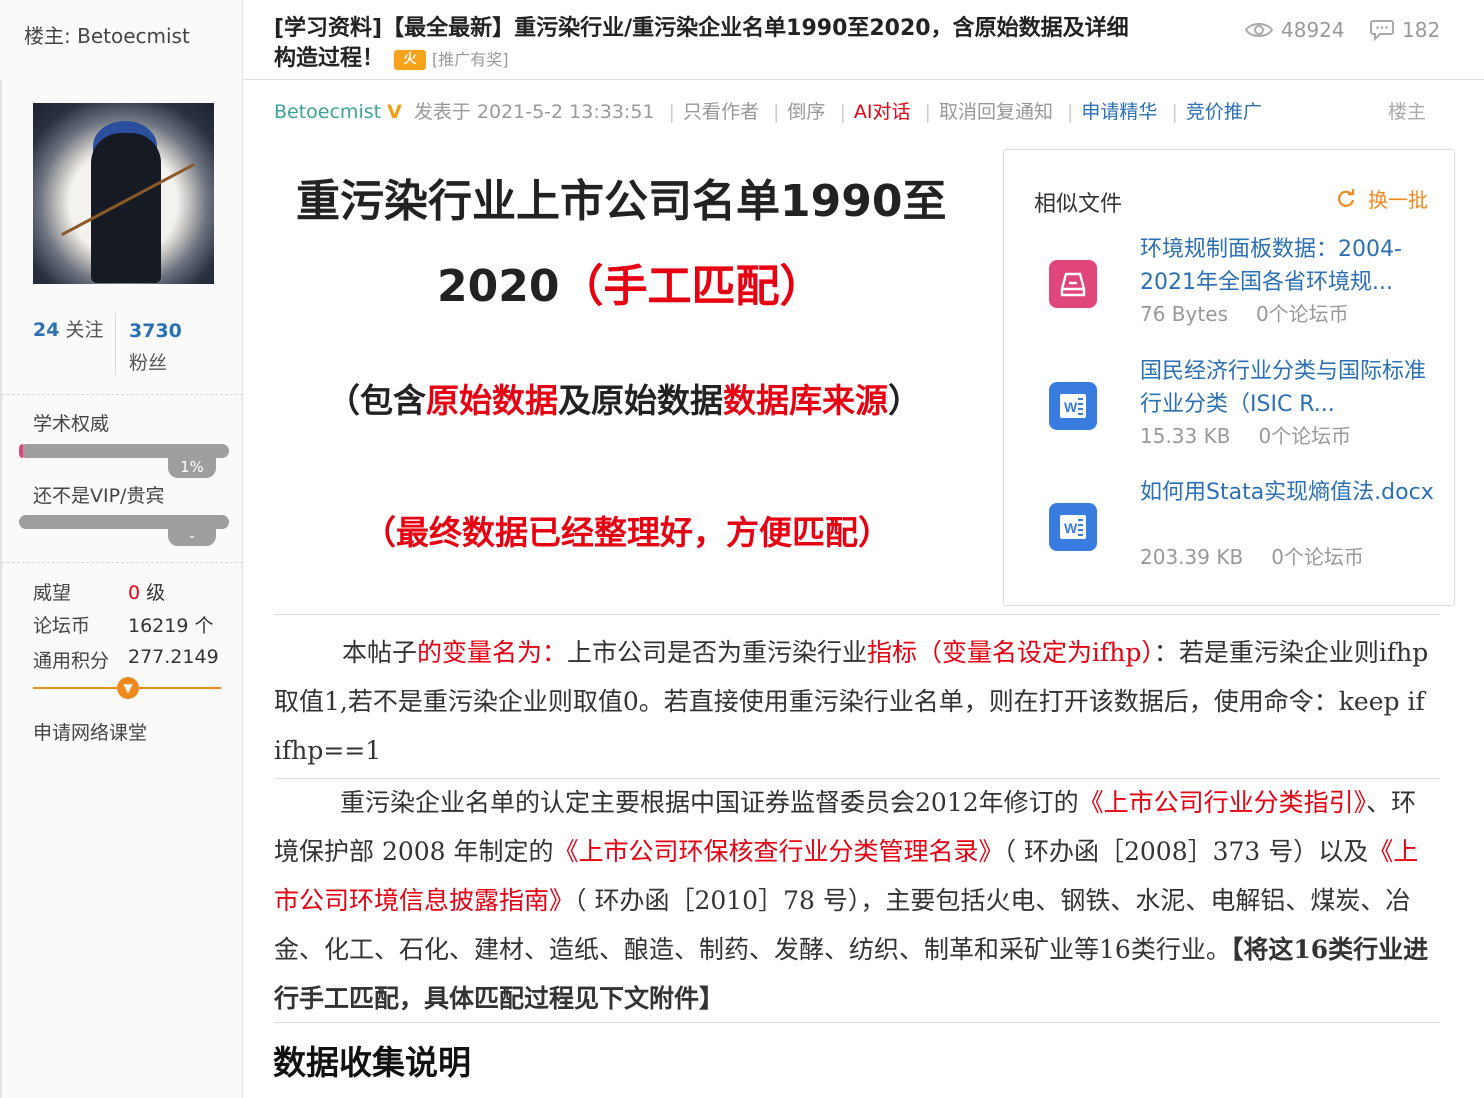  I want to click on body-text: （ 环办函［2008］373 号）以及, so click(1186, 851).